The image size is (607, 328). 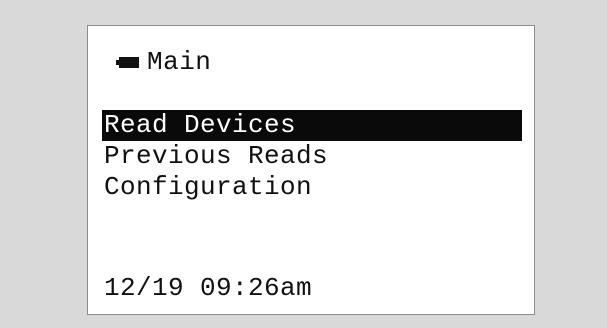 I want to click on battery-icon, so click(x=127, y=62).